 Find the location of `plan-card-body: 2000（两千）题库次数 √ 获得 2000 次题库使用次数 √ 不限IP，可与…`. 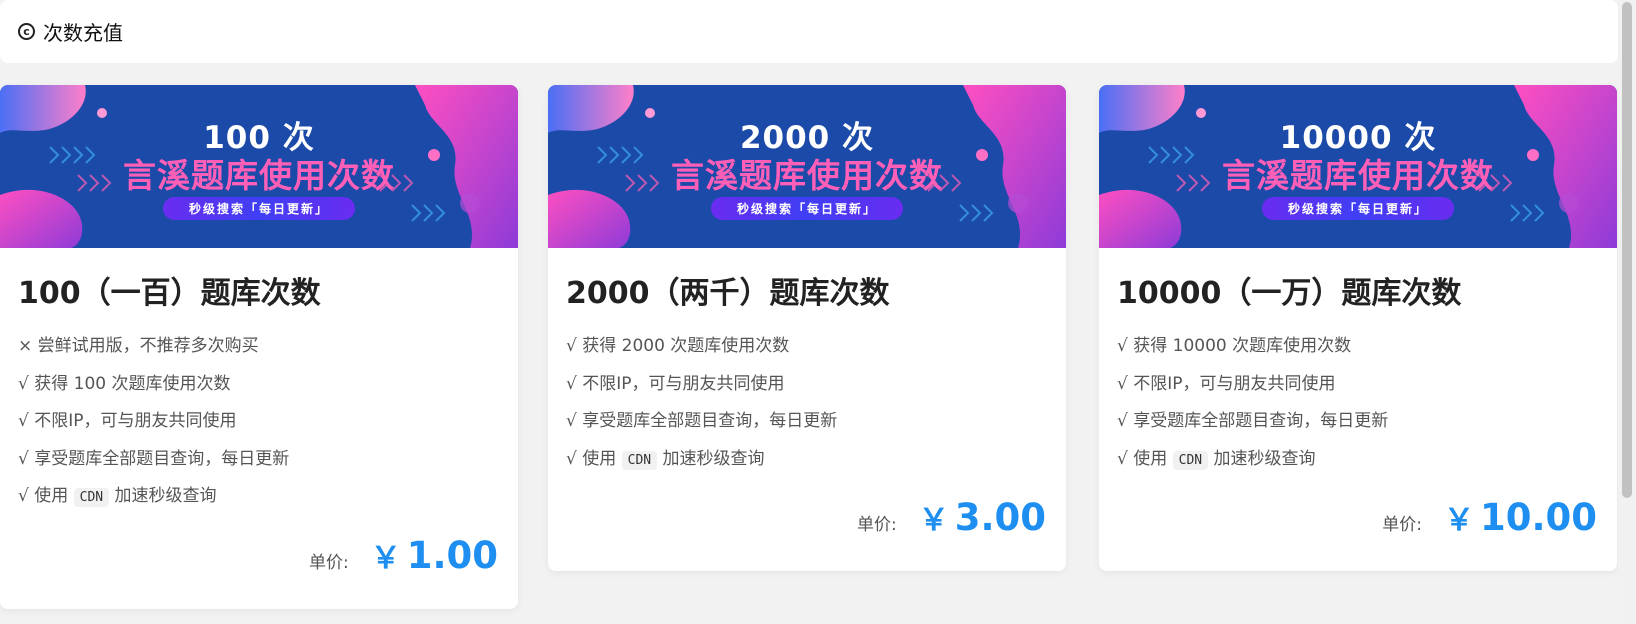

plan-card-body: 2000（两千）题库次数 √ 获得 2000 次题库使用次数 √ 不限IP，可与… is located at coordinates (807, 363).